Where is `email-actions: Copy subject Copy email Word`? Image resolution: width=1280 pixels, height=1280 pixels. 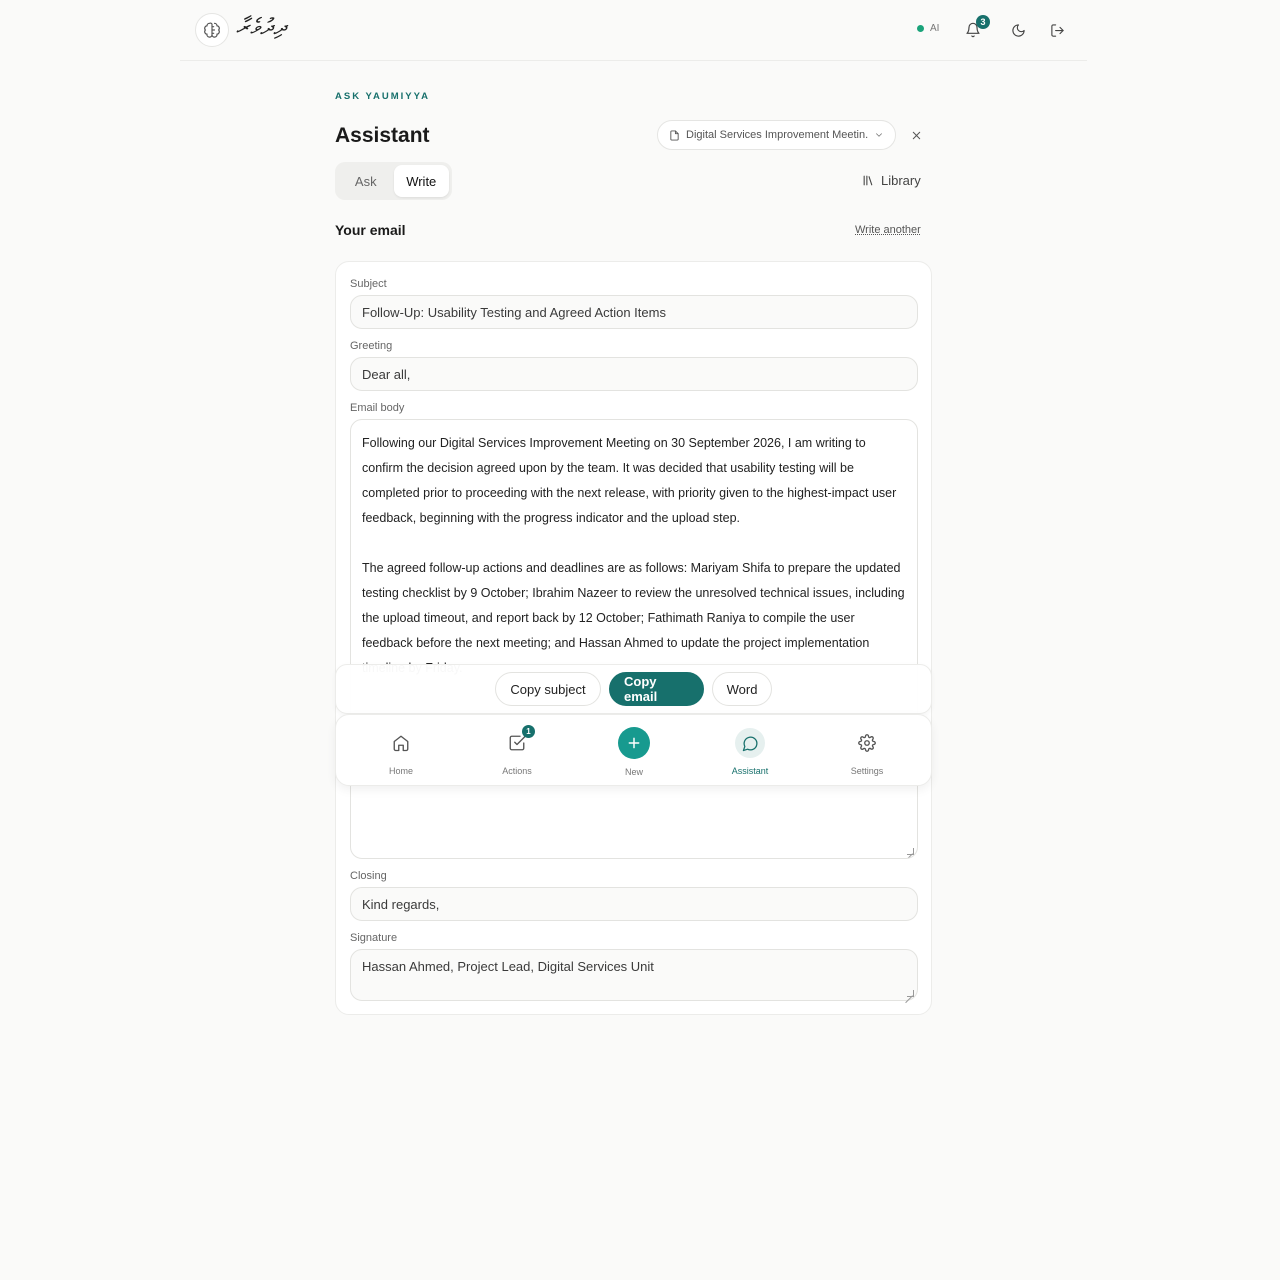 email-actions: Copy subject Copy email Word is located at coordinates (633, 689).